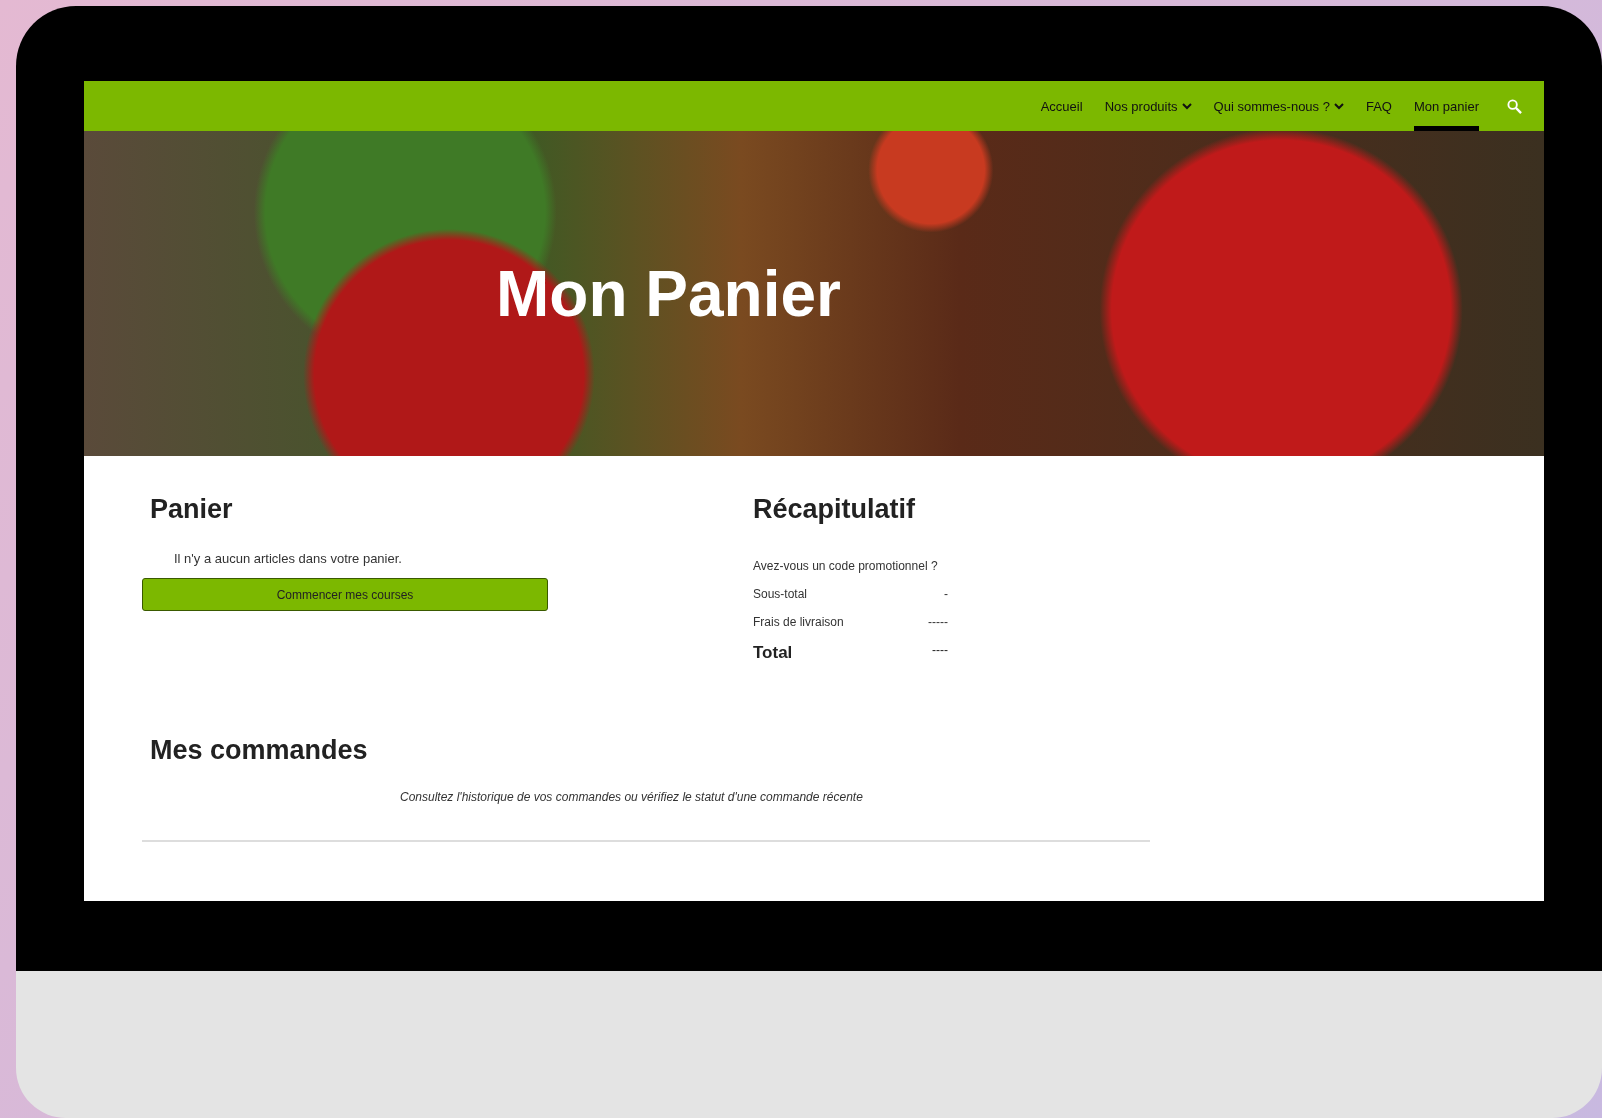  Describe the element at coordinates (192, 509) in the screenshot. I see `section-heading: Panier` at that location.